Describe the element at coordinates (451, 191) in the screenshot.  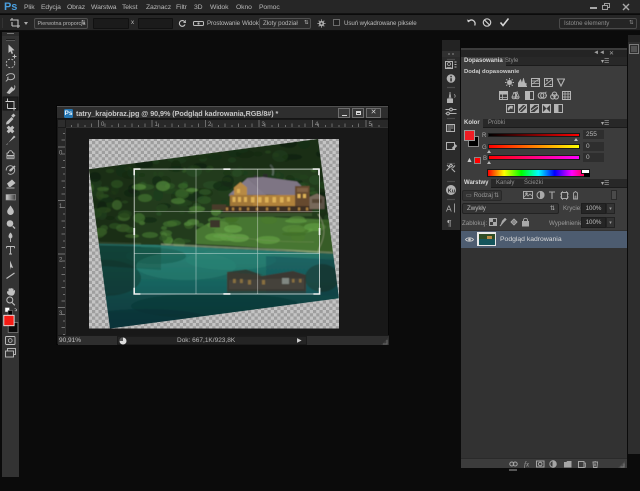
I see `svg-text: Ku` at that location.